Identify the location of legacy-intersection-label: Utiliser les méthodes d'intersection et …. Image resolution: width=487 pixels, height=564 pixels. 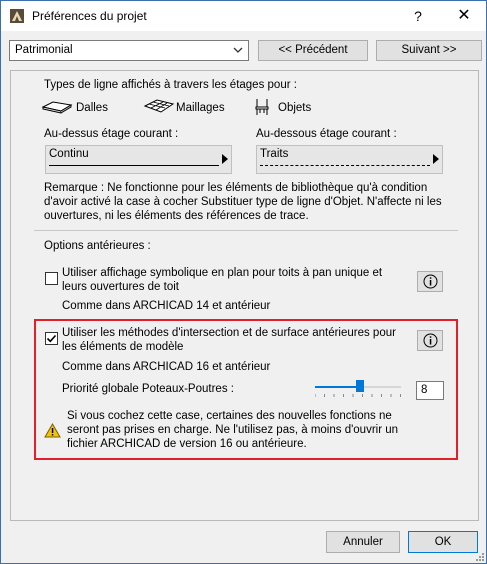
(229, 340).